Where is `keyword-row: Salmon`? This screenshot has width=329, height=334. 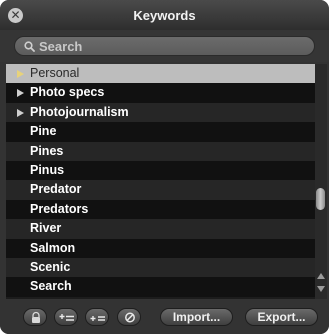 keyword-row: Salmon is located at coordinates (160, 248).